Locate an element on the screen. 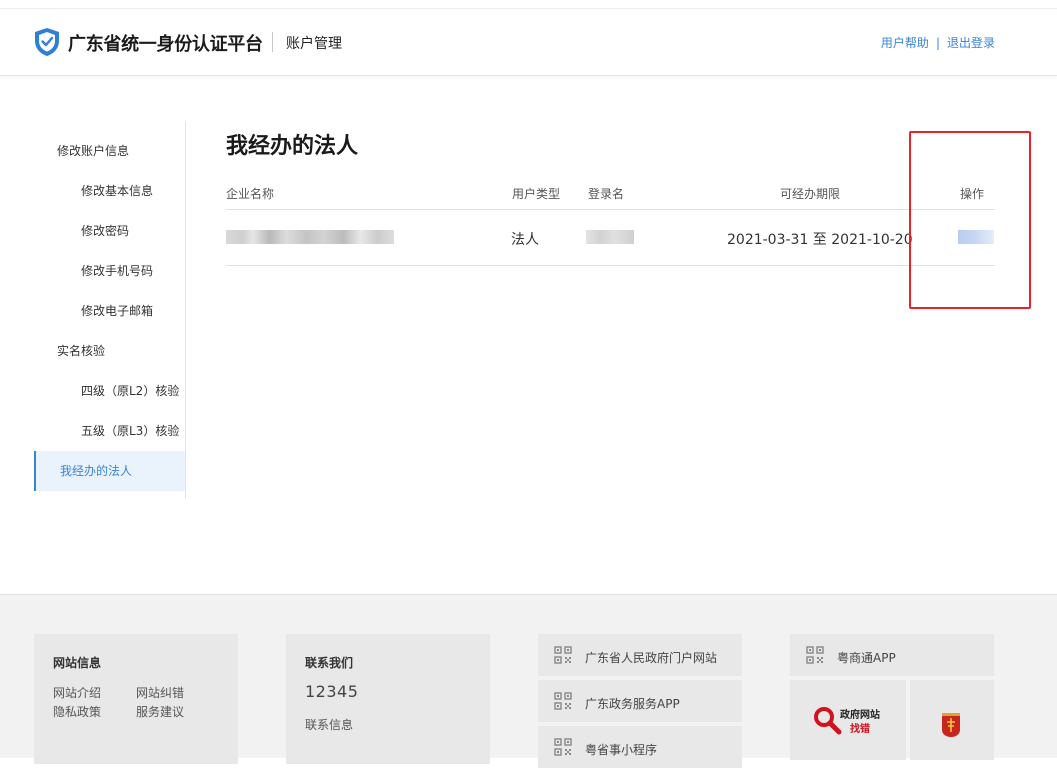 This screenshot has width=1057, height=768. page-title: 我经办的法人 is located at coordinates (292, 146).